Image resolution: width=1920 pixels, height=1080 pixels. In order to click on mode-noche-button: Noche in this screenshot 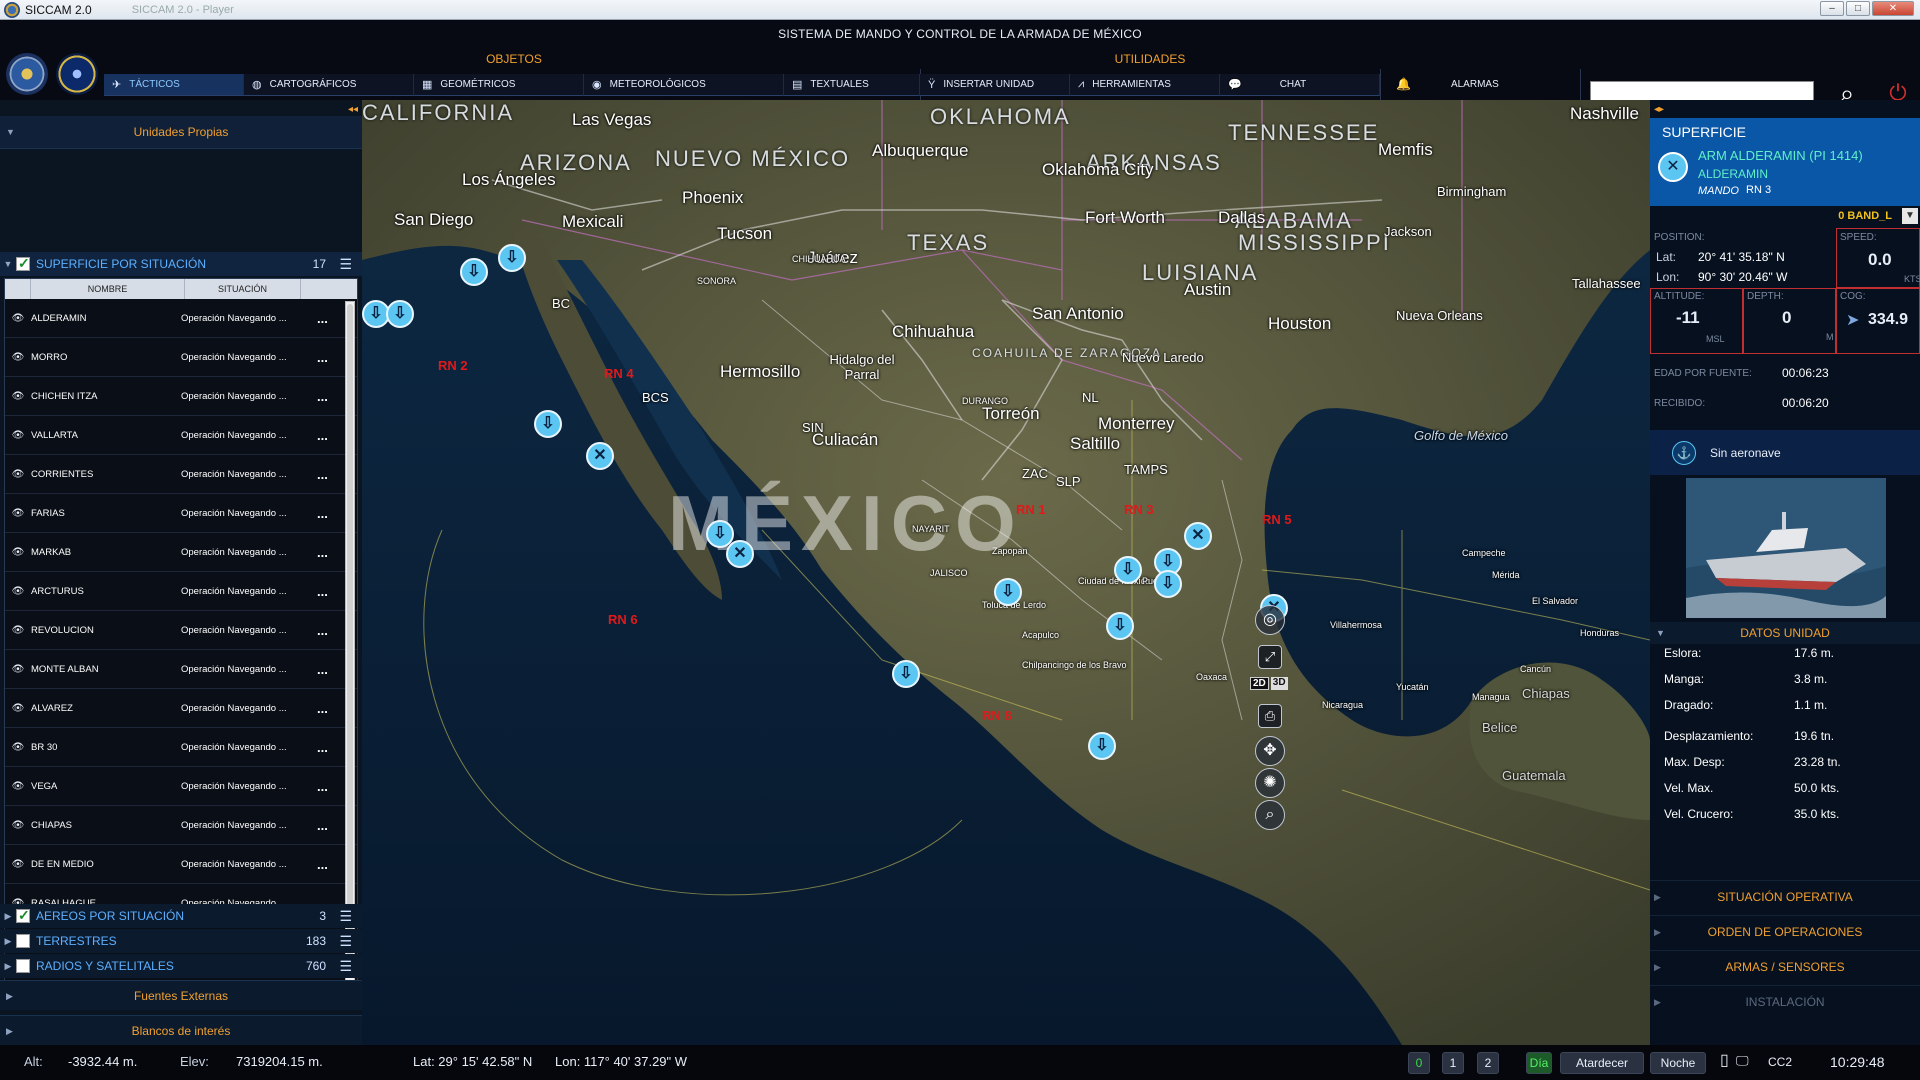, I will do `click(1678, 1063)`.